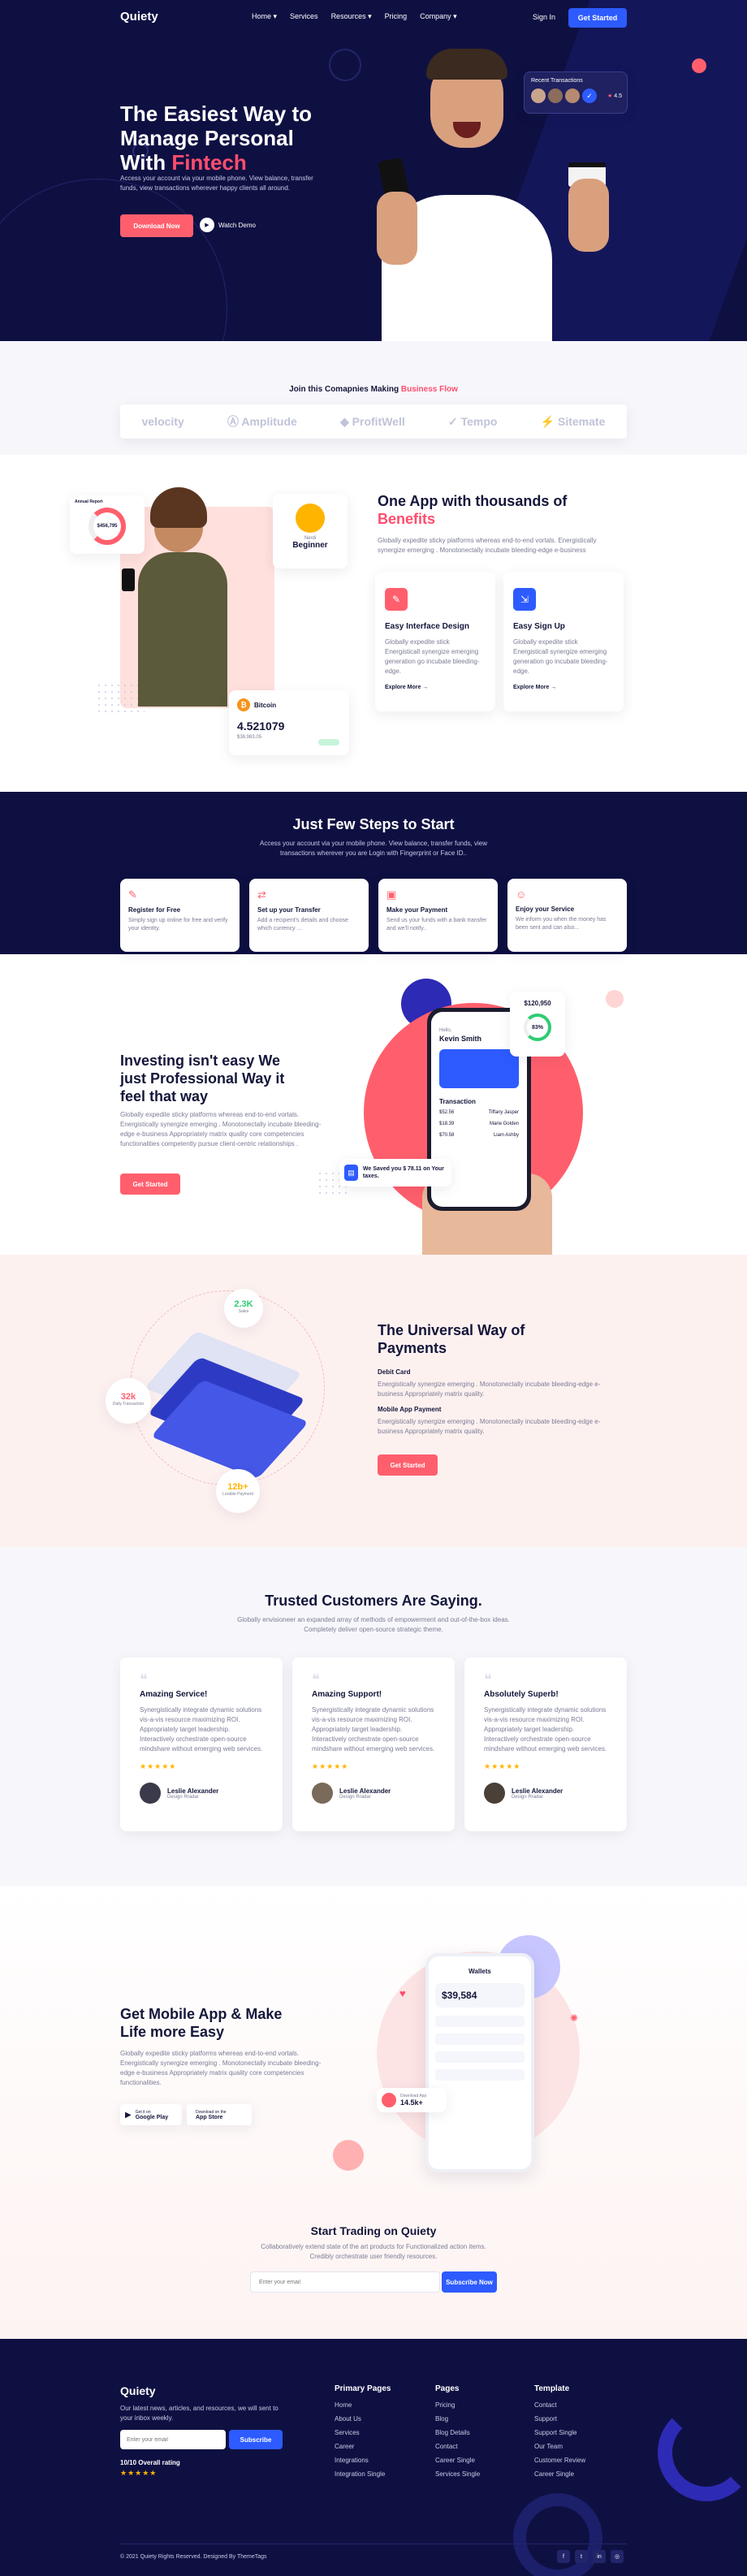 The width and height of the screenshot is (747, 2576). What do you see at coordinates (348, 2155) in the screenshot?
I see `pink-circle-decor` at bounding box center [348, 2155].